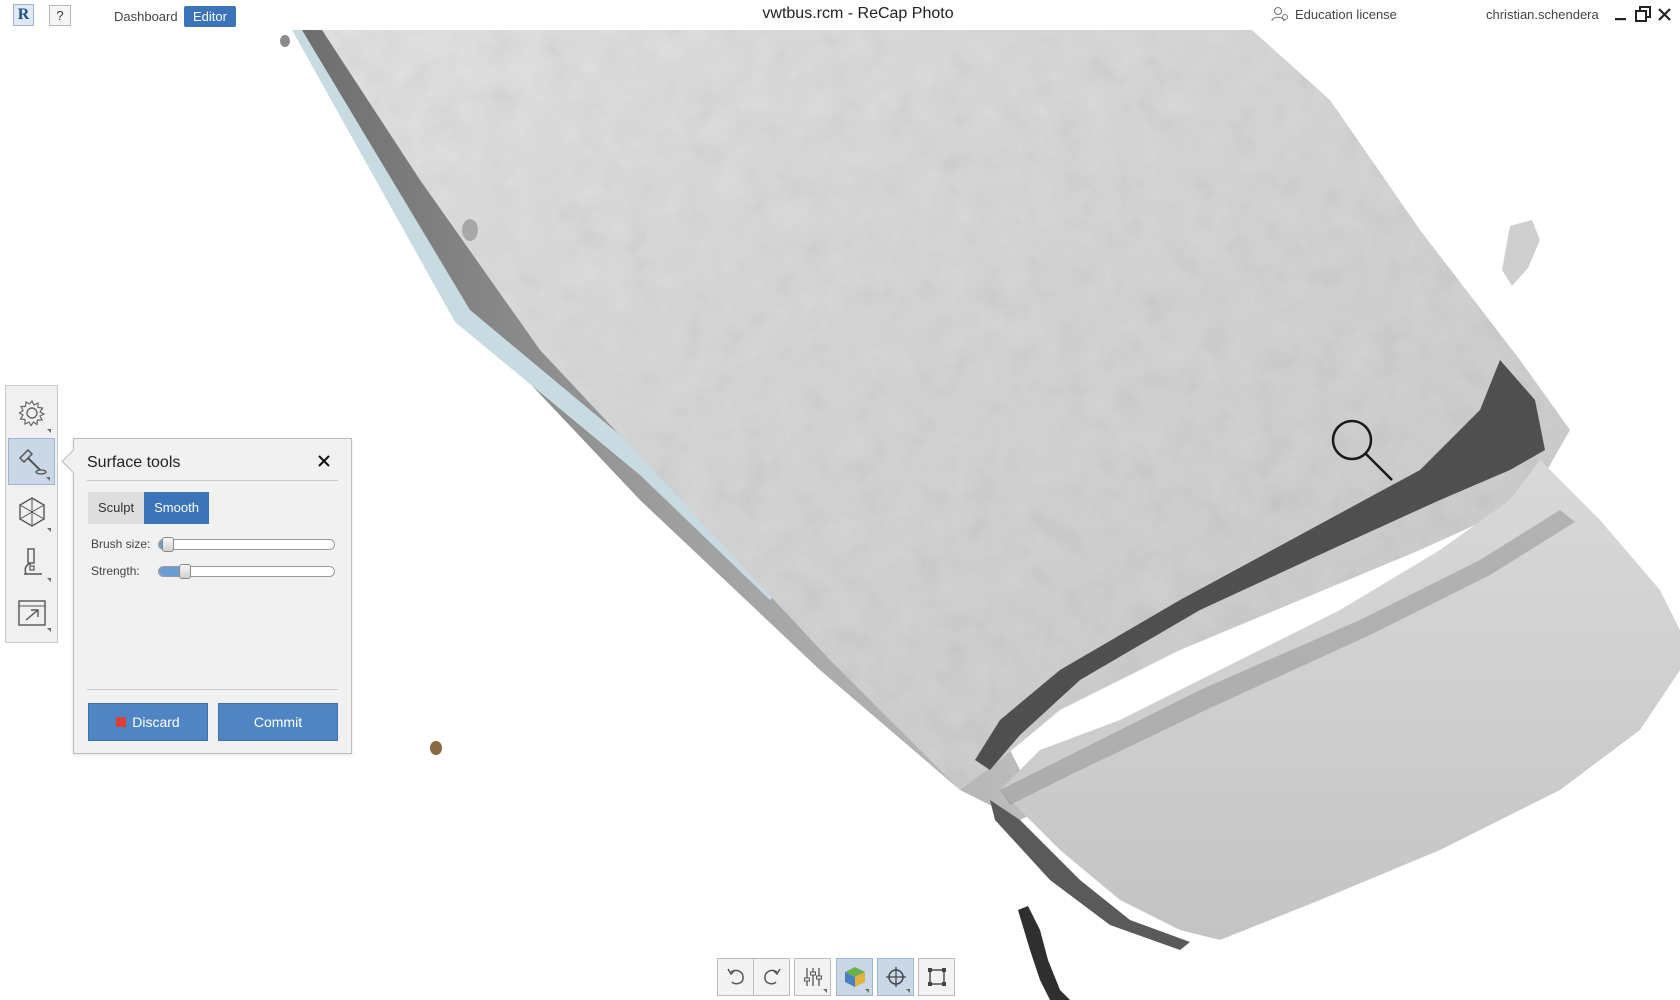 This screenshot has width=1680, height=1000. What do you see at coordinates (858, 13) in the screenshot?
I see `window-title: vwtbus.rcm - ReCap Photo` at bounding box center [858, 13].